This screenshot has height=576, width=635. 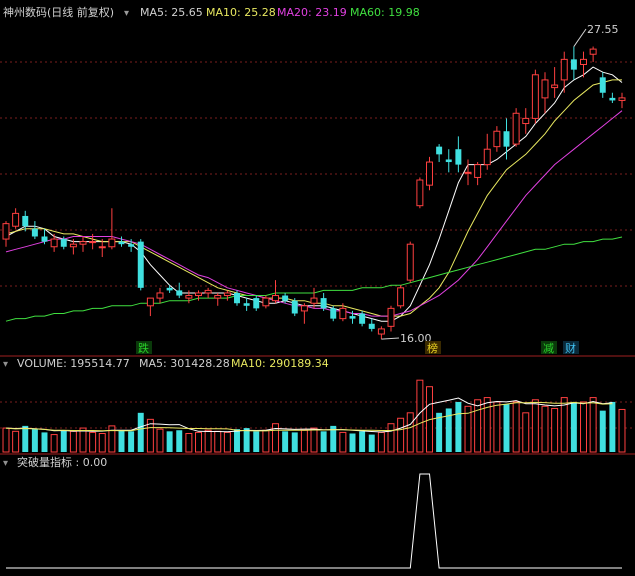 What do you see at coordinates (184, 363) in the screenshot?
I see `volume-ma5-value: MA5: 301428.28` at bounding box center [184, 363].